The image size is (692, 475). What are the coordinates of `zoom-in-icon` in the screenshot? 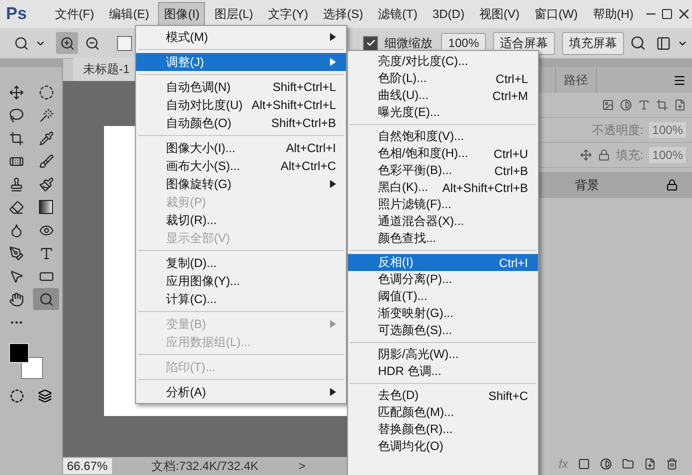 It's located at (67, 43).